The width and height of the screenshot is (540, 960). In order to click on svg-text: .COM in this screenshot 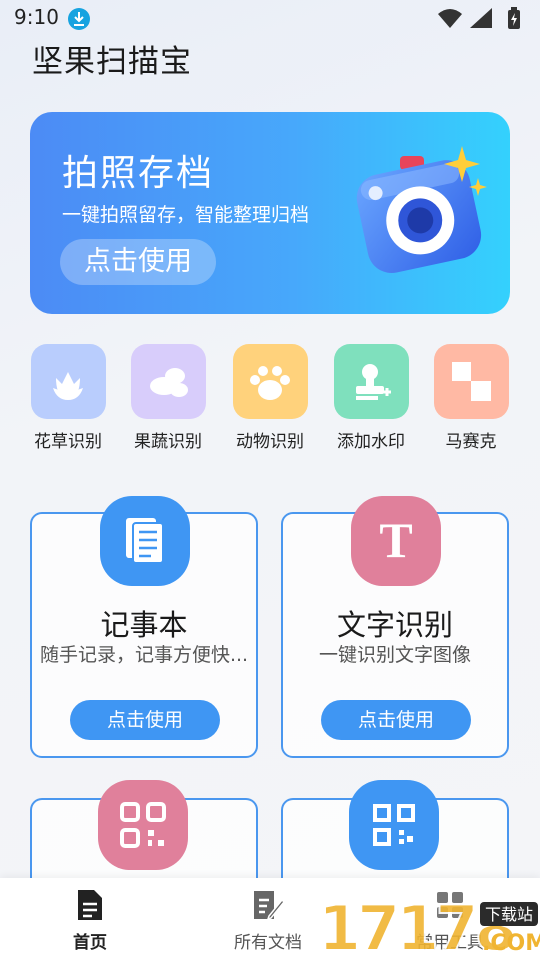, I will do `click(511, 943)`.